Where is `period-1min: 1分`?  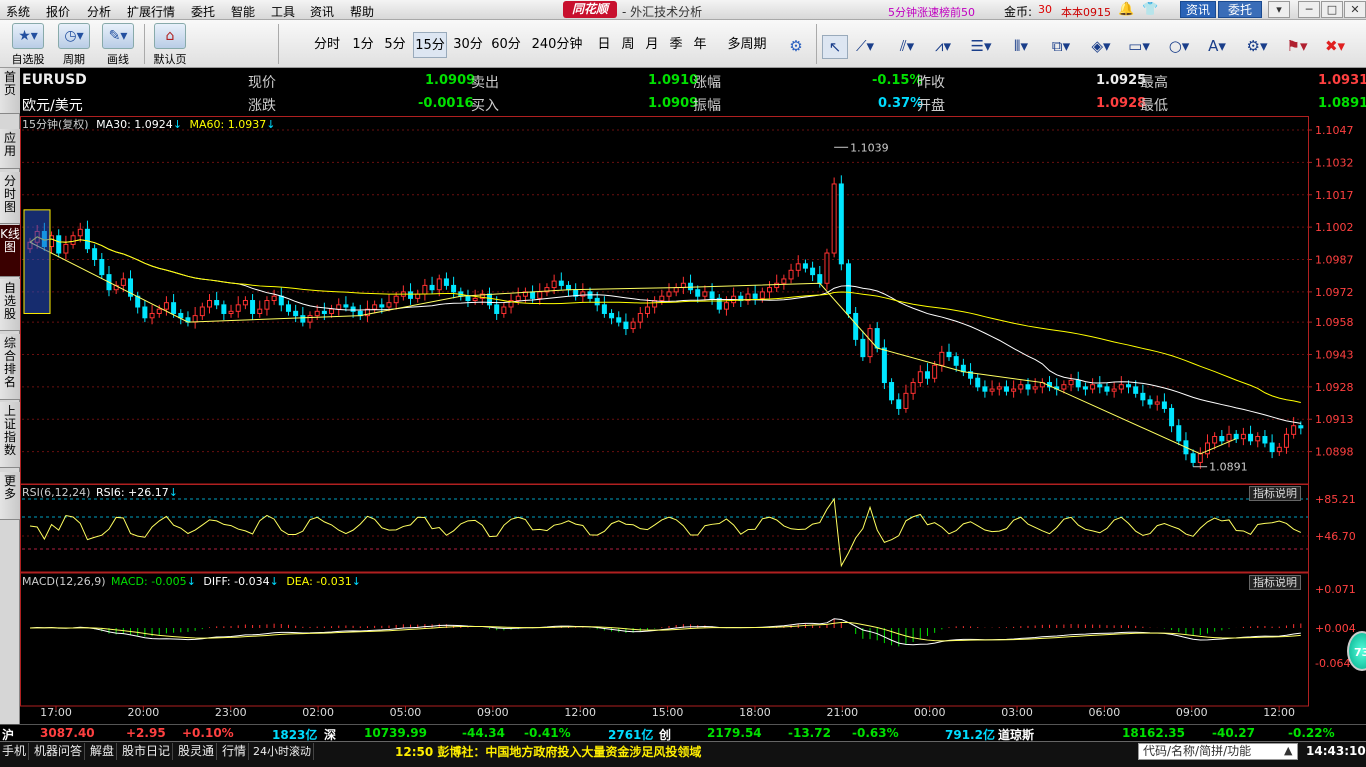 period-1min: 1分 is located at coordinates (363, 45).